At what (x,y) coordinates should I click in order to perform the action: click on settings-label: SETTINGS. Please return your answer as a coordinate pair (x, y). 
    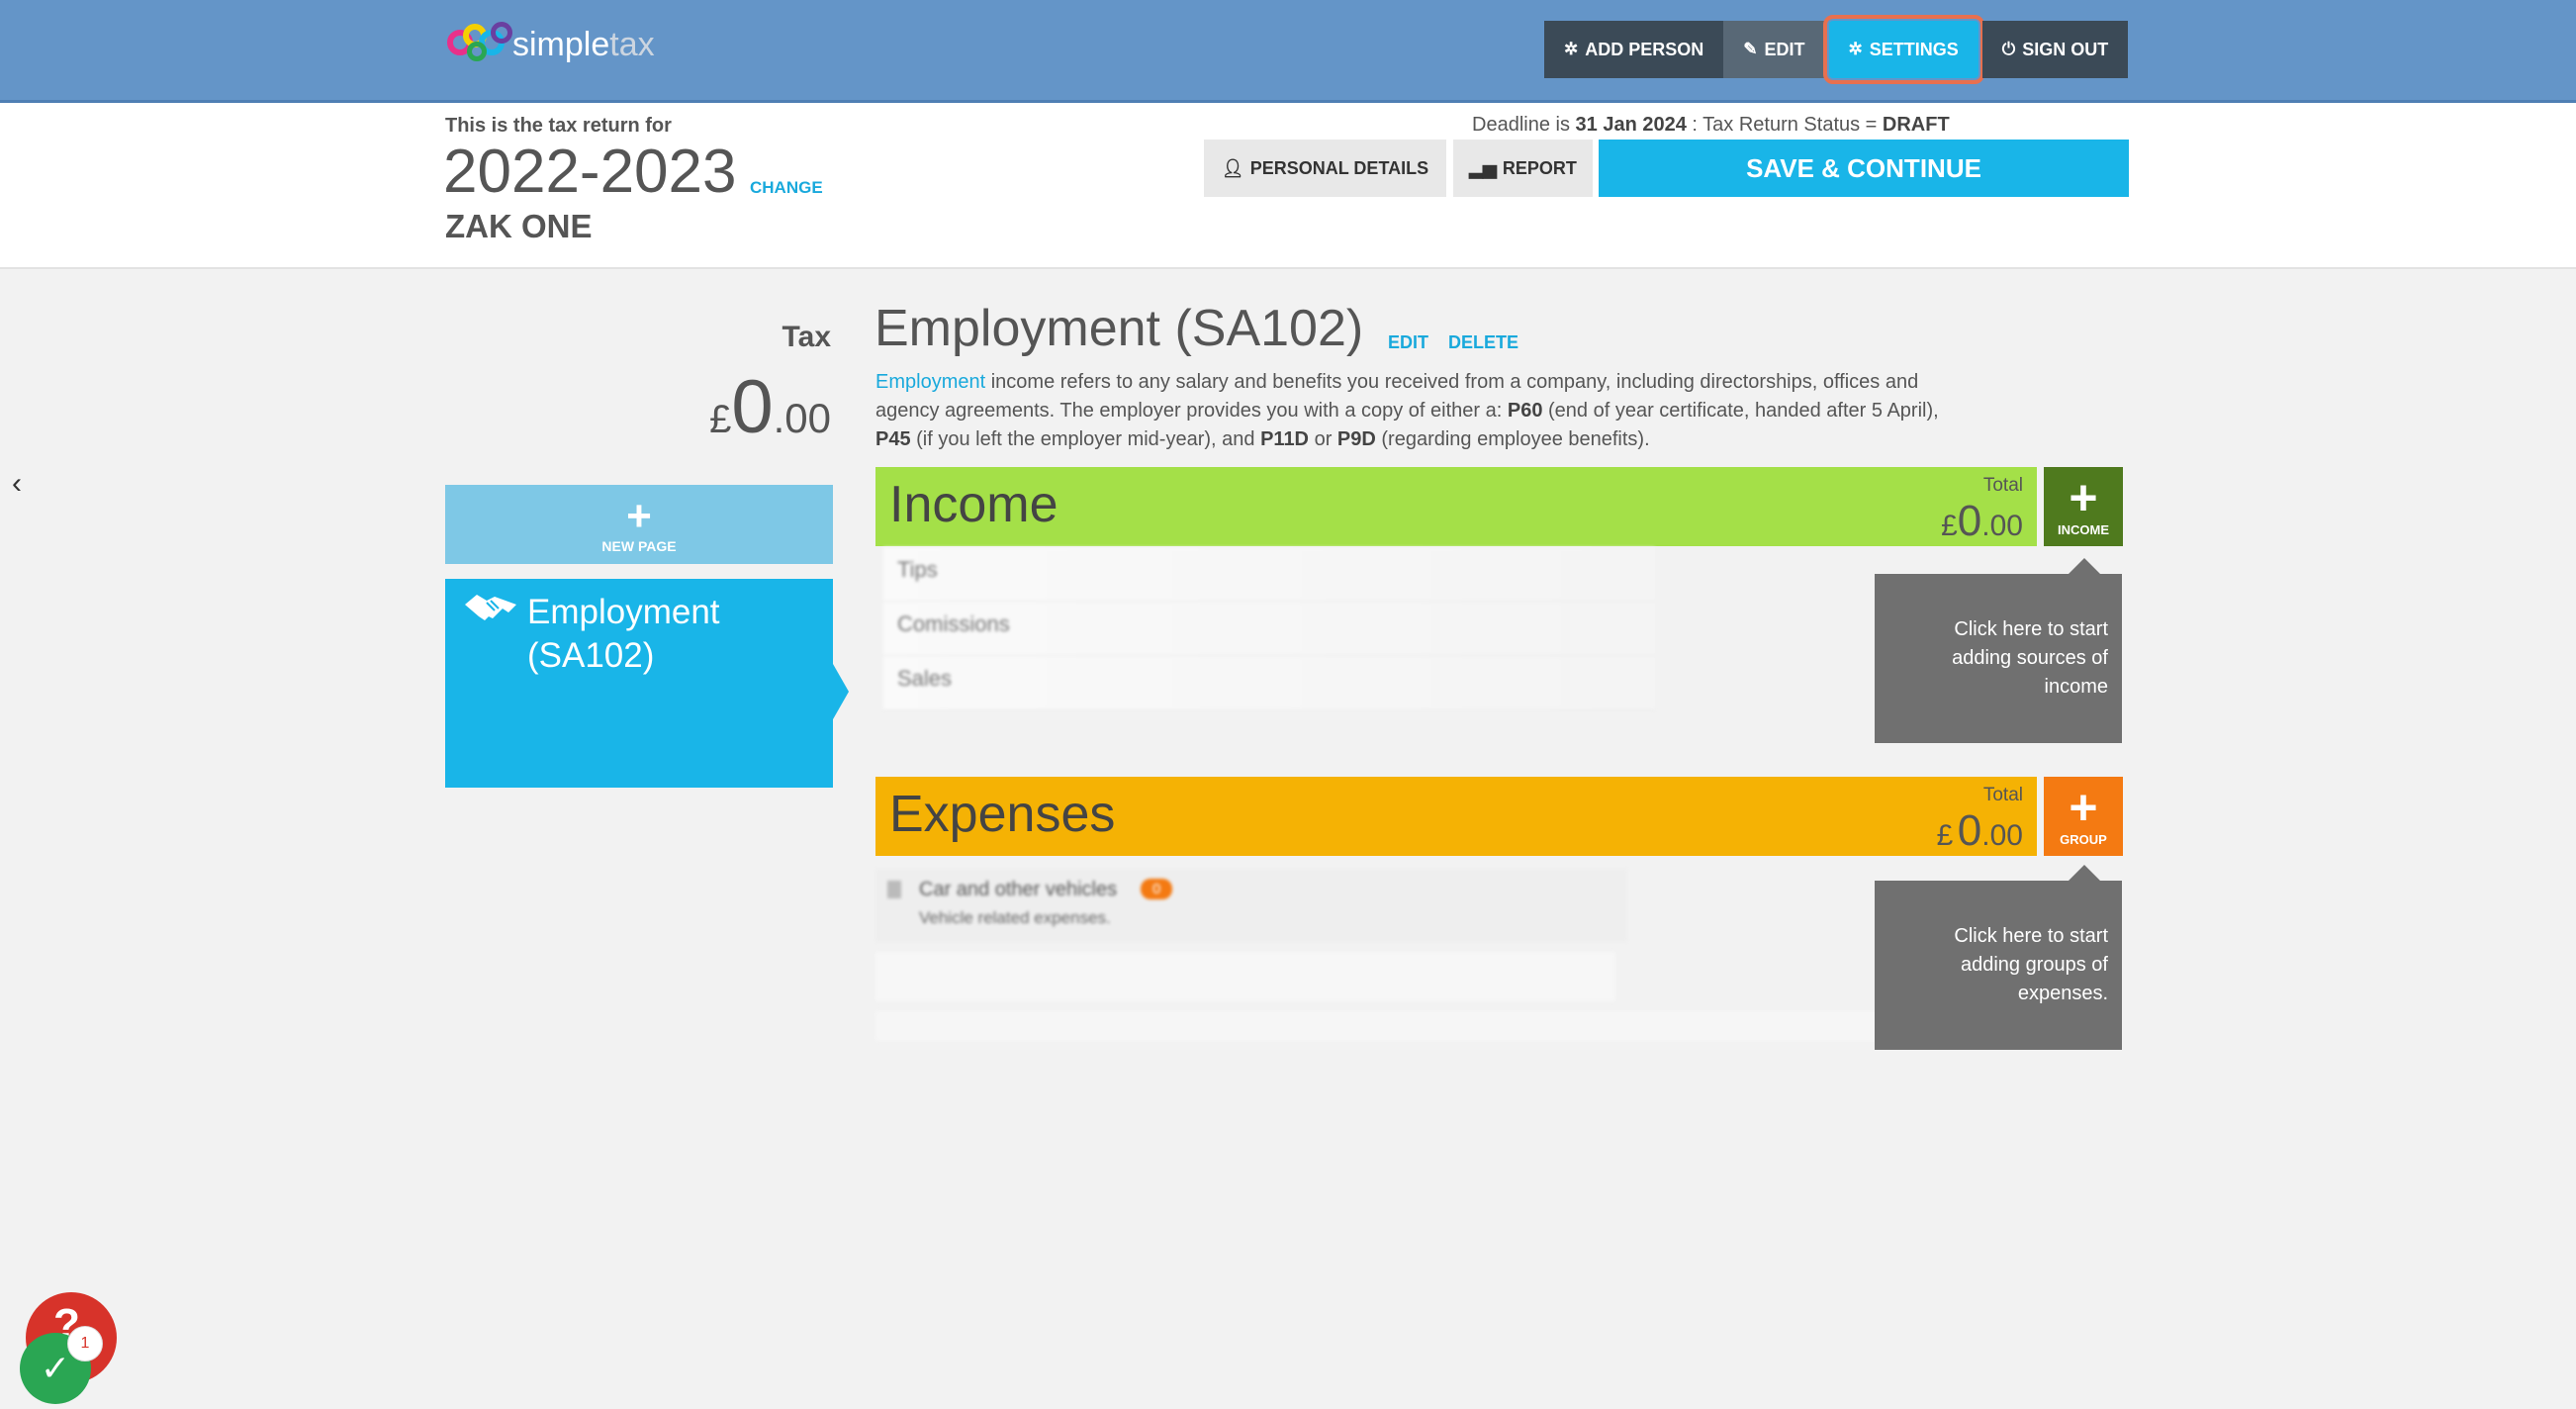
    Looking at the image, I should click on (1914, 49).